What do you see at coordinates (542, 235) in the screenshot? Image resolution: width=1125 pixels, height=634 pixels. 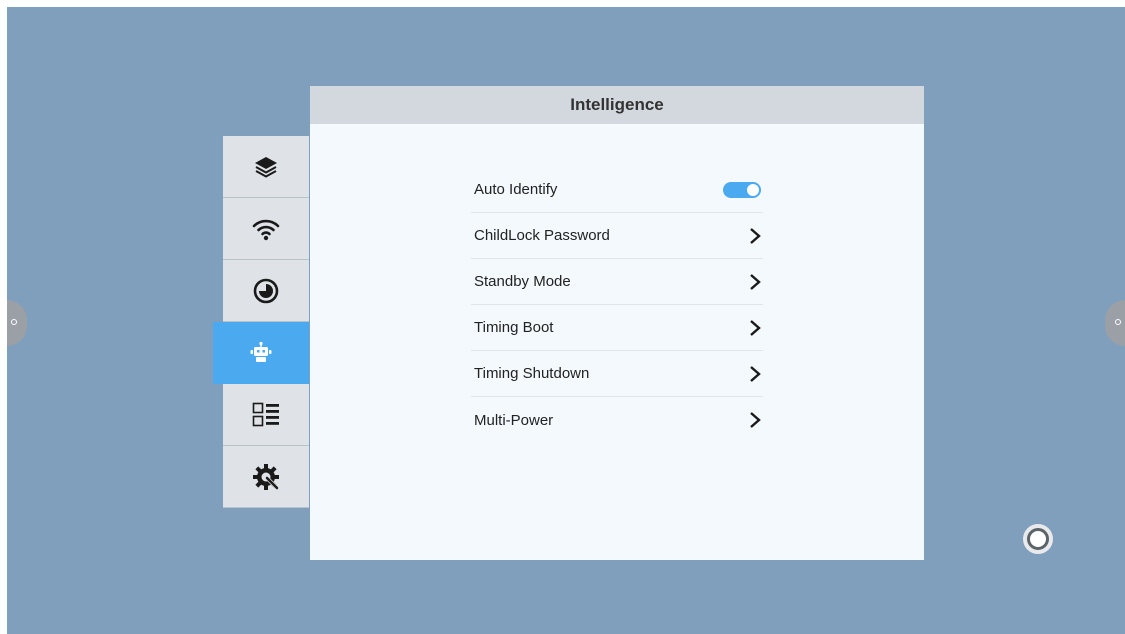 I see `menu-row-label: ChildLock Password` at bounding box center [542, 235].